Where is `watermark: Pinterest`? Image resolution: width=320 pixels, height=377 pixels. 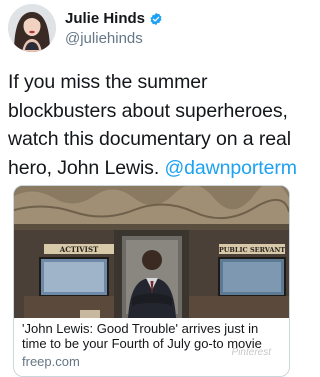 watermark: Pinterest is located at coordinates (251, 352).